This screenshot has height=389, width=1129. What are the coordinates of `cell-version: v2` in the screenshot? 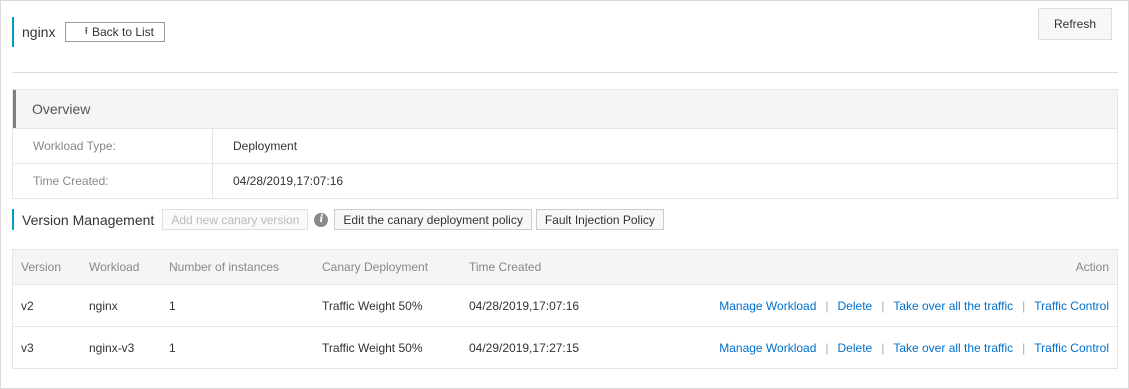 It's located at (27, 305).